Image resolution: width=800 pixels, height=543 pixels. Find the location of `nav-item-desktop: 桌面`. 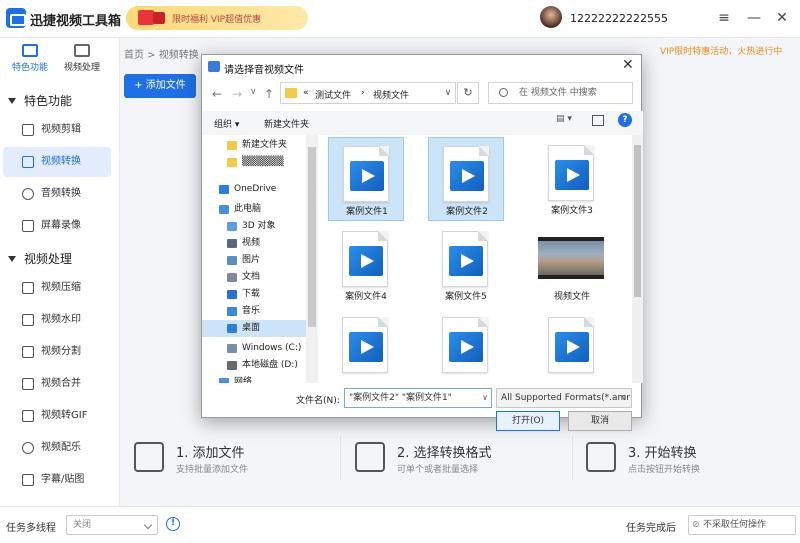

nav-item-desktop: 桌面 is located at coordinates (254, 328).